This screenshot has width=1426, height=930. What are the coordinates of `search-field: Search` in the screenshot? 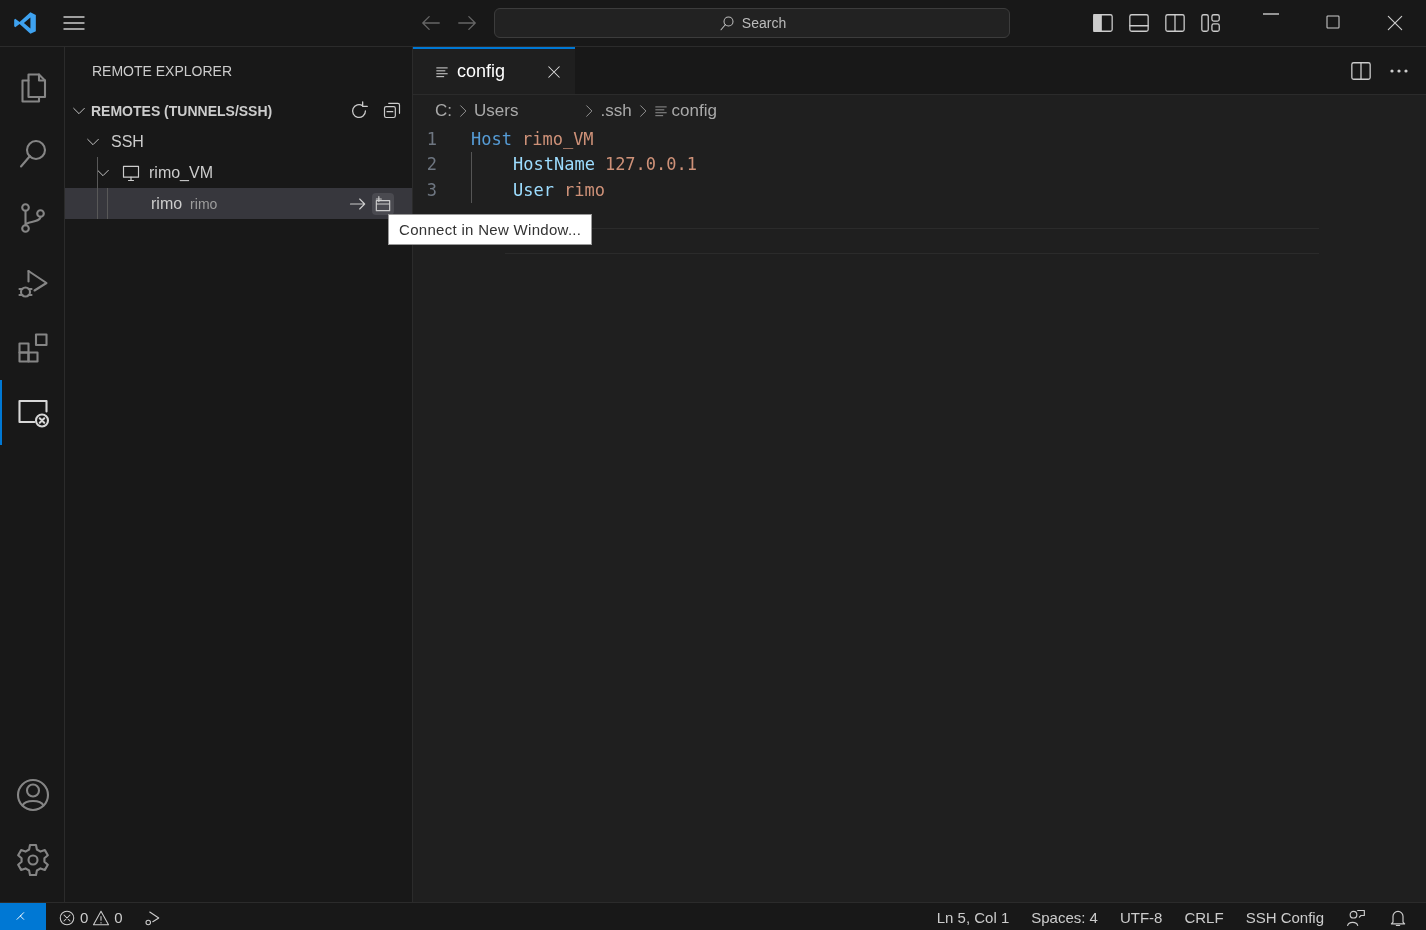 It's located at (752, 23).